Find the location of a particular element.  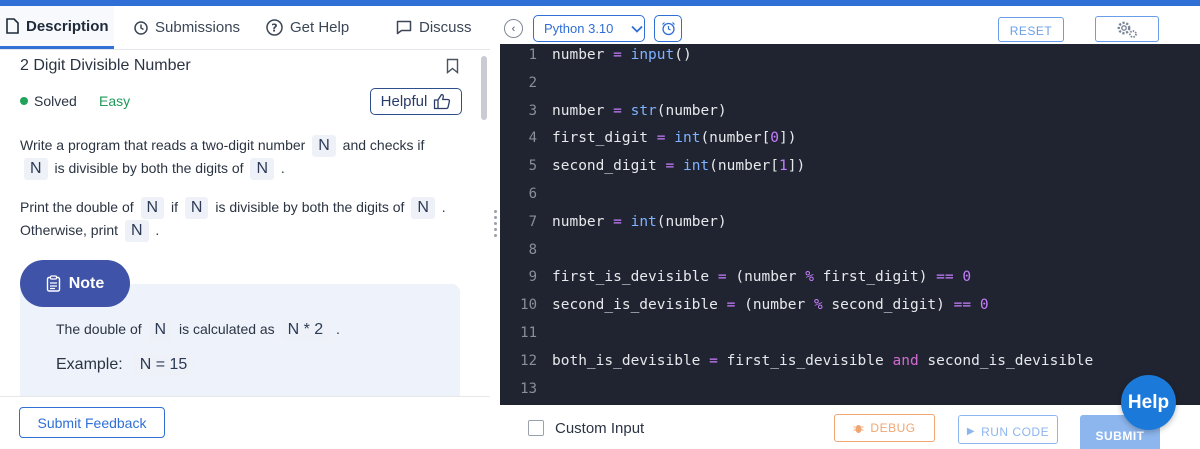

code-line: 13 is located at coordinates (850, 392).